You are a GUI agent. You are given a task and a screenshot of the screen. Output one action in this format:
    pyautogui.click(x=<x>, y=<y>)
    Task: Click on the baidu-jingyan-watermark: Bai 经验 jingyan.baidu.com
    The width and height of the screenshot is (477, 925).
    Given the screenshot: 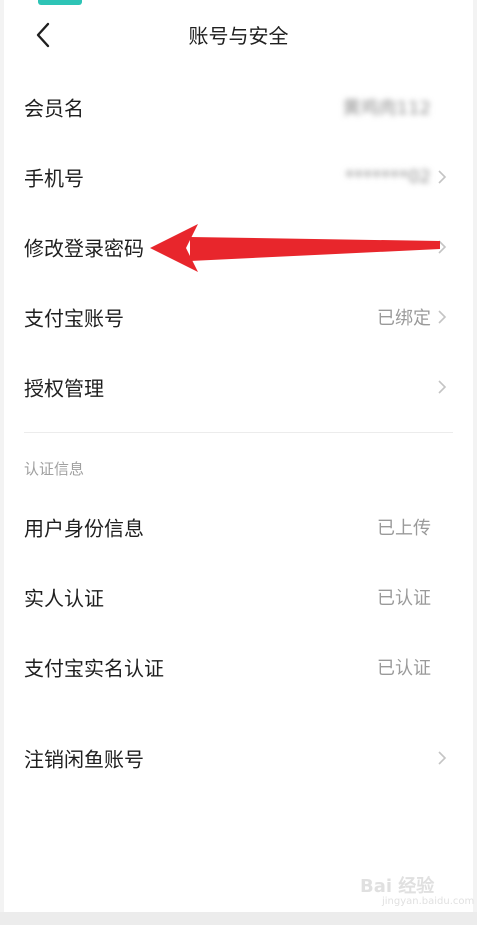 What is the action you would take?
    pyautogui.click(x=417, y=890)
    